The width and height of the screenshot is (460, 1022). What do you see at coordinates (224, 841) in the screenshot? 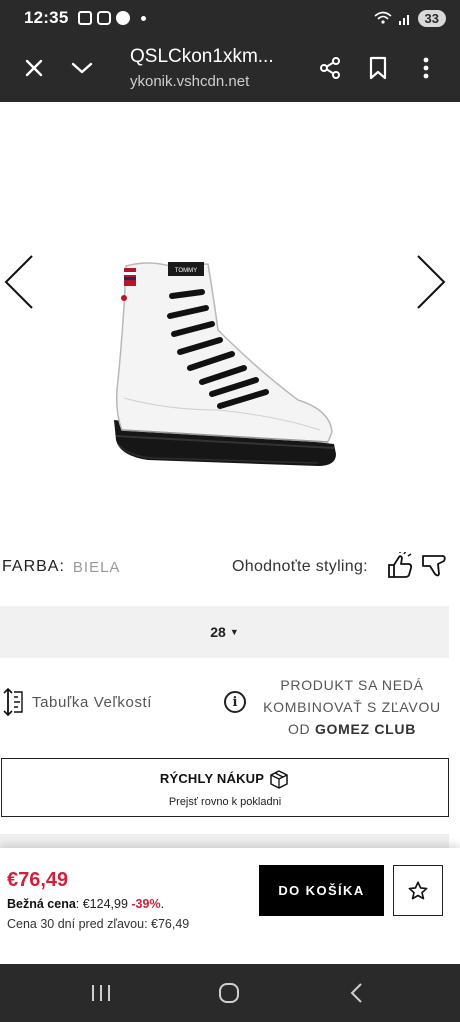
I see `section-divider` at bounding box center [224, 841].